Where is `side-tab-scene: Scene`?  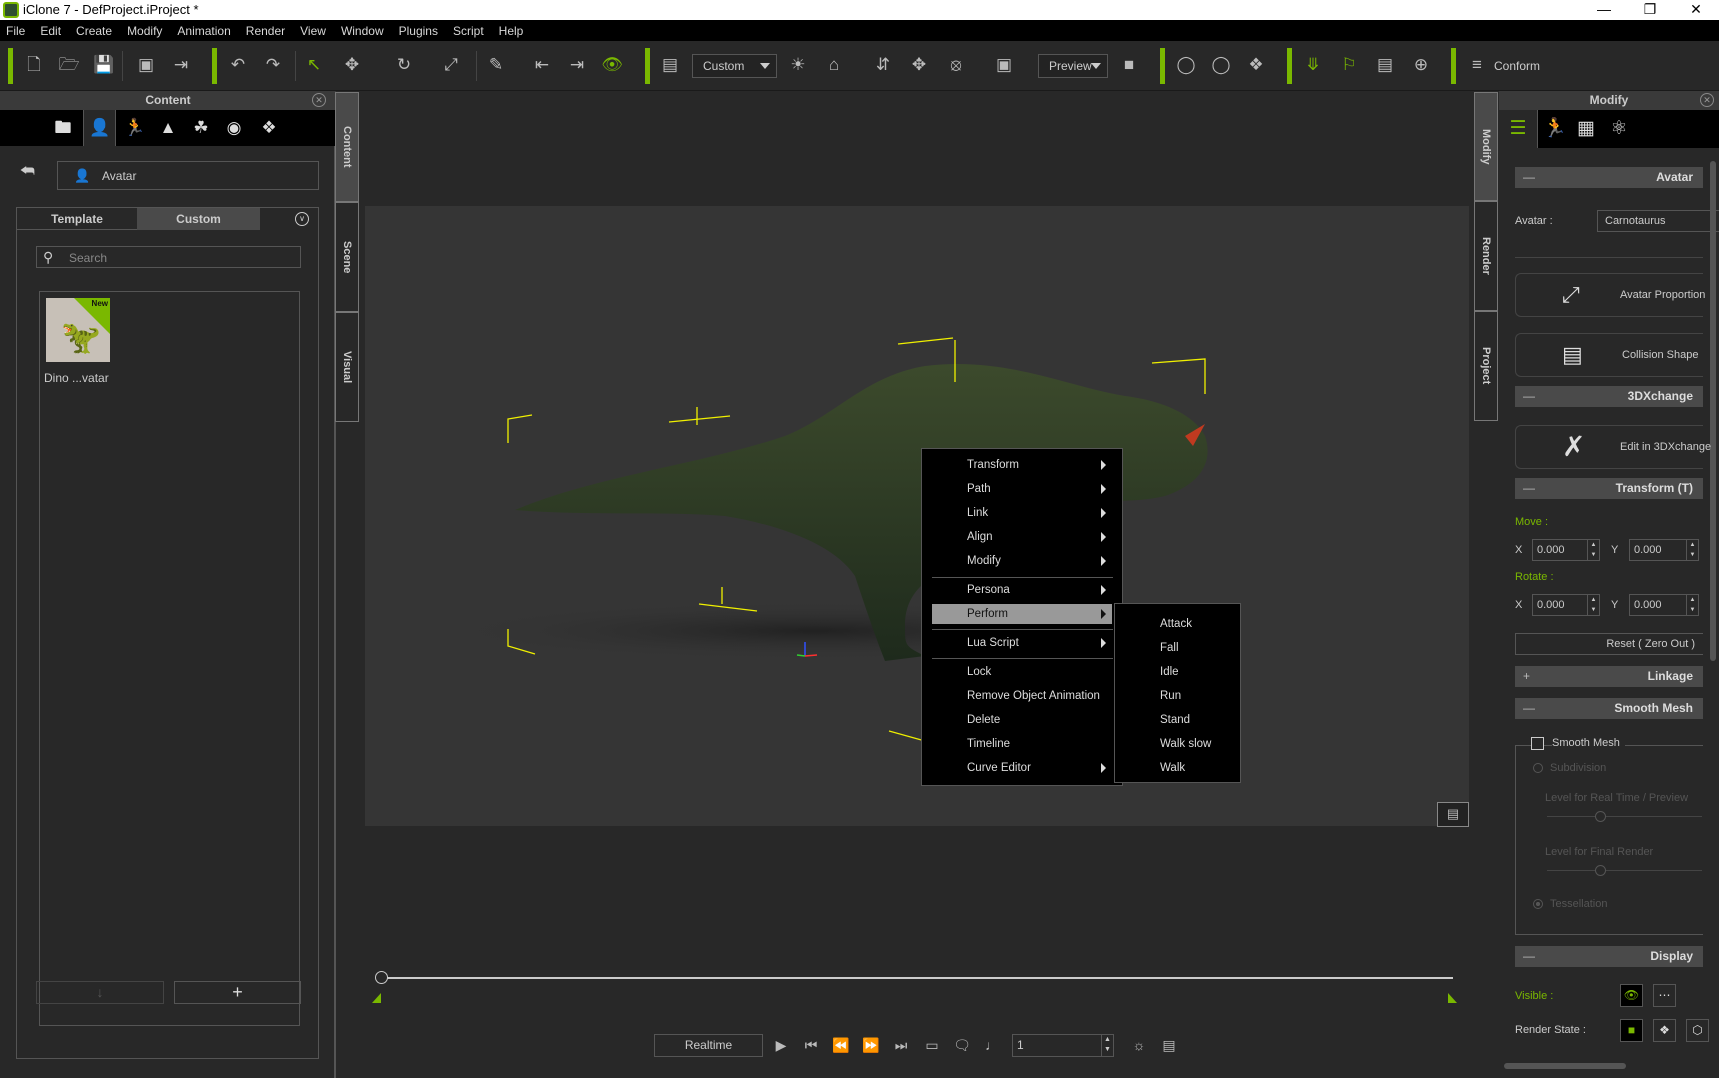 side-tab-scene: Scene is located at coordinates (347, 257).